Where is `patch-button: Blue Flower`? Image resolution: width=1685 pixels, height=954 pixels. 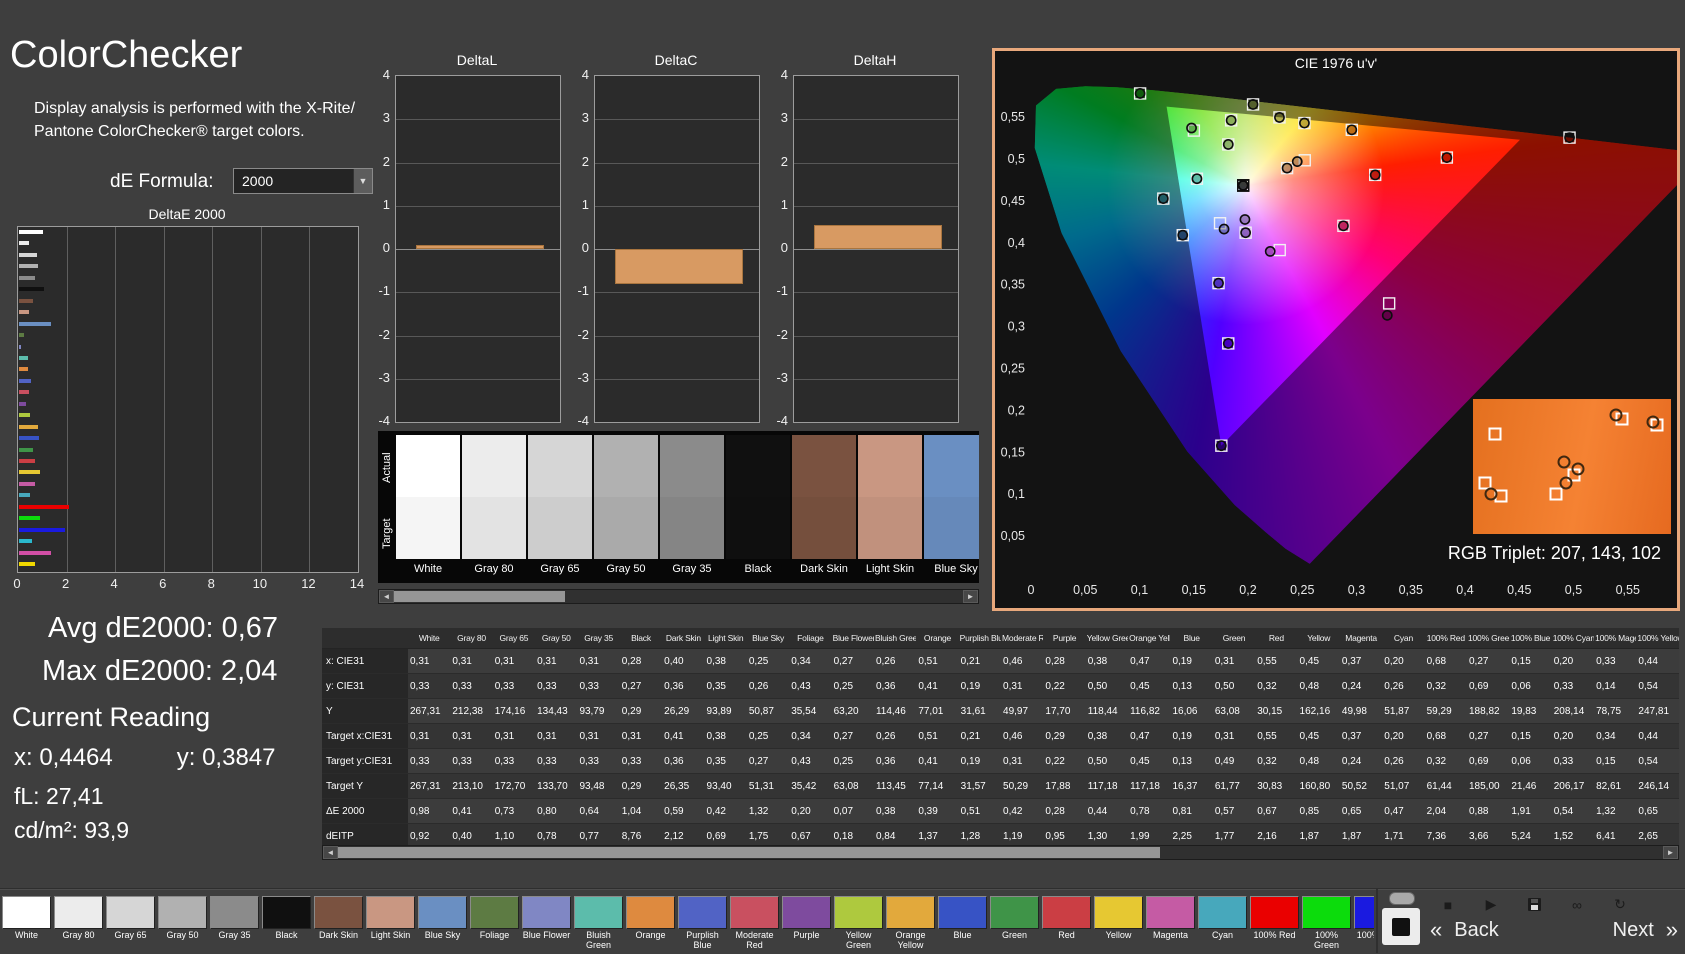
patch-button: Blue Flower is located at coordinates (546, 924).